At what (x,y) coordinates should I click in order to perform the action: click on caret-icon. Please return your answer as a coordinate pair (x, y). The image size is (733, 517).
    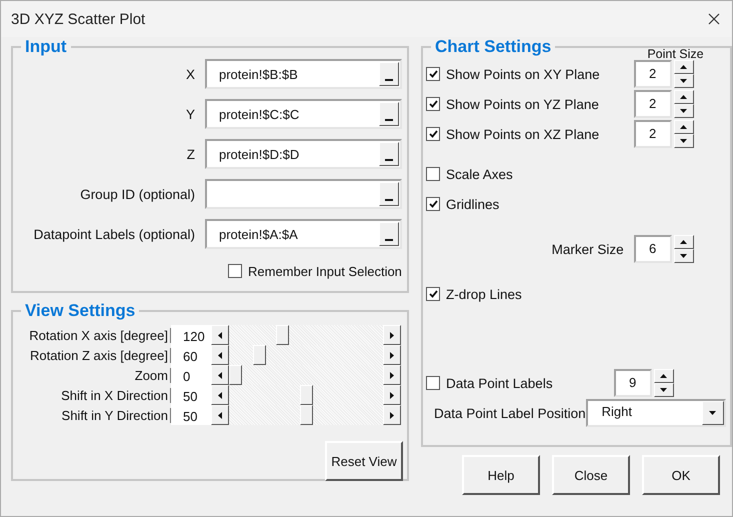
    Looking at the image, I should click on (712, 413).